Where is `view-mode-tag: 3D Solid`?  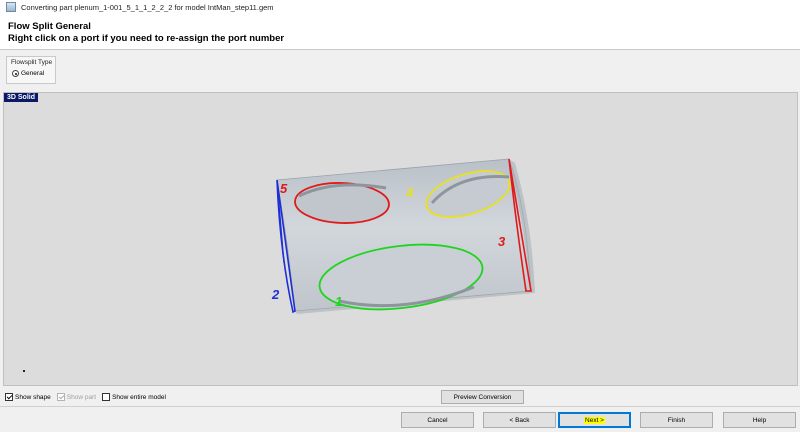 view-mode-tag: 3D Solid is located at coordinates (21, 97).